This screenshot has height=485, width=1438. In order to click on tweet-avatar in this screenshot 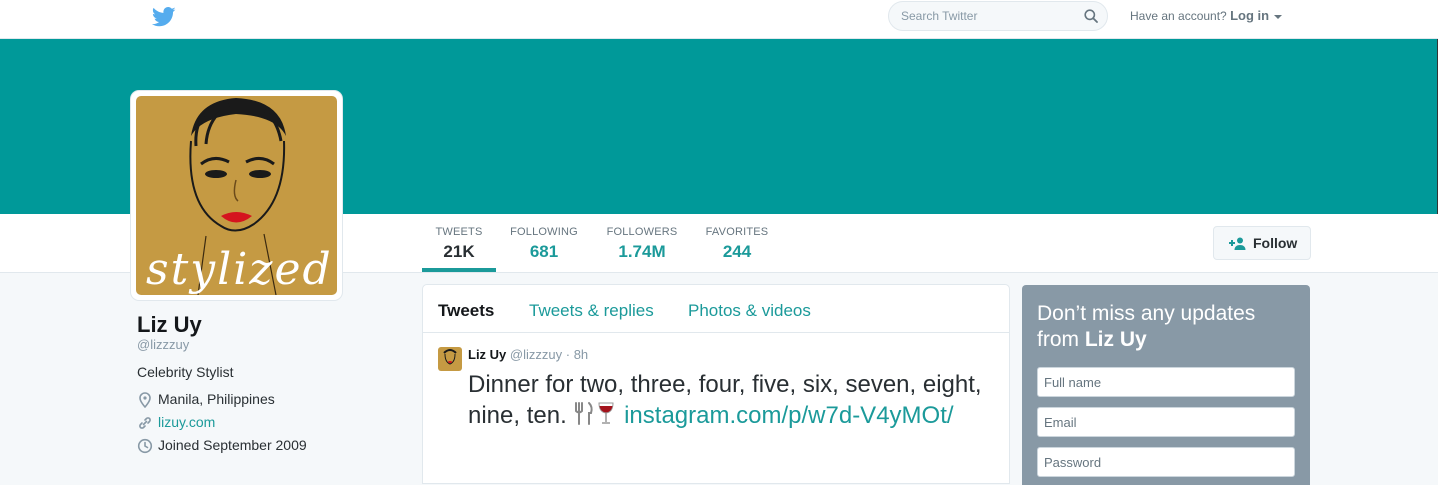, I will do `click(450, 359)`.